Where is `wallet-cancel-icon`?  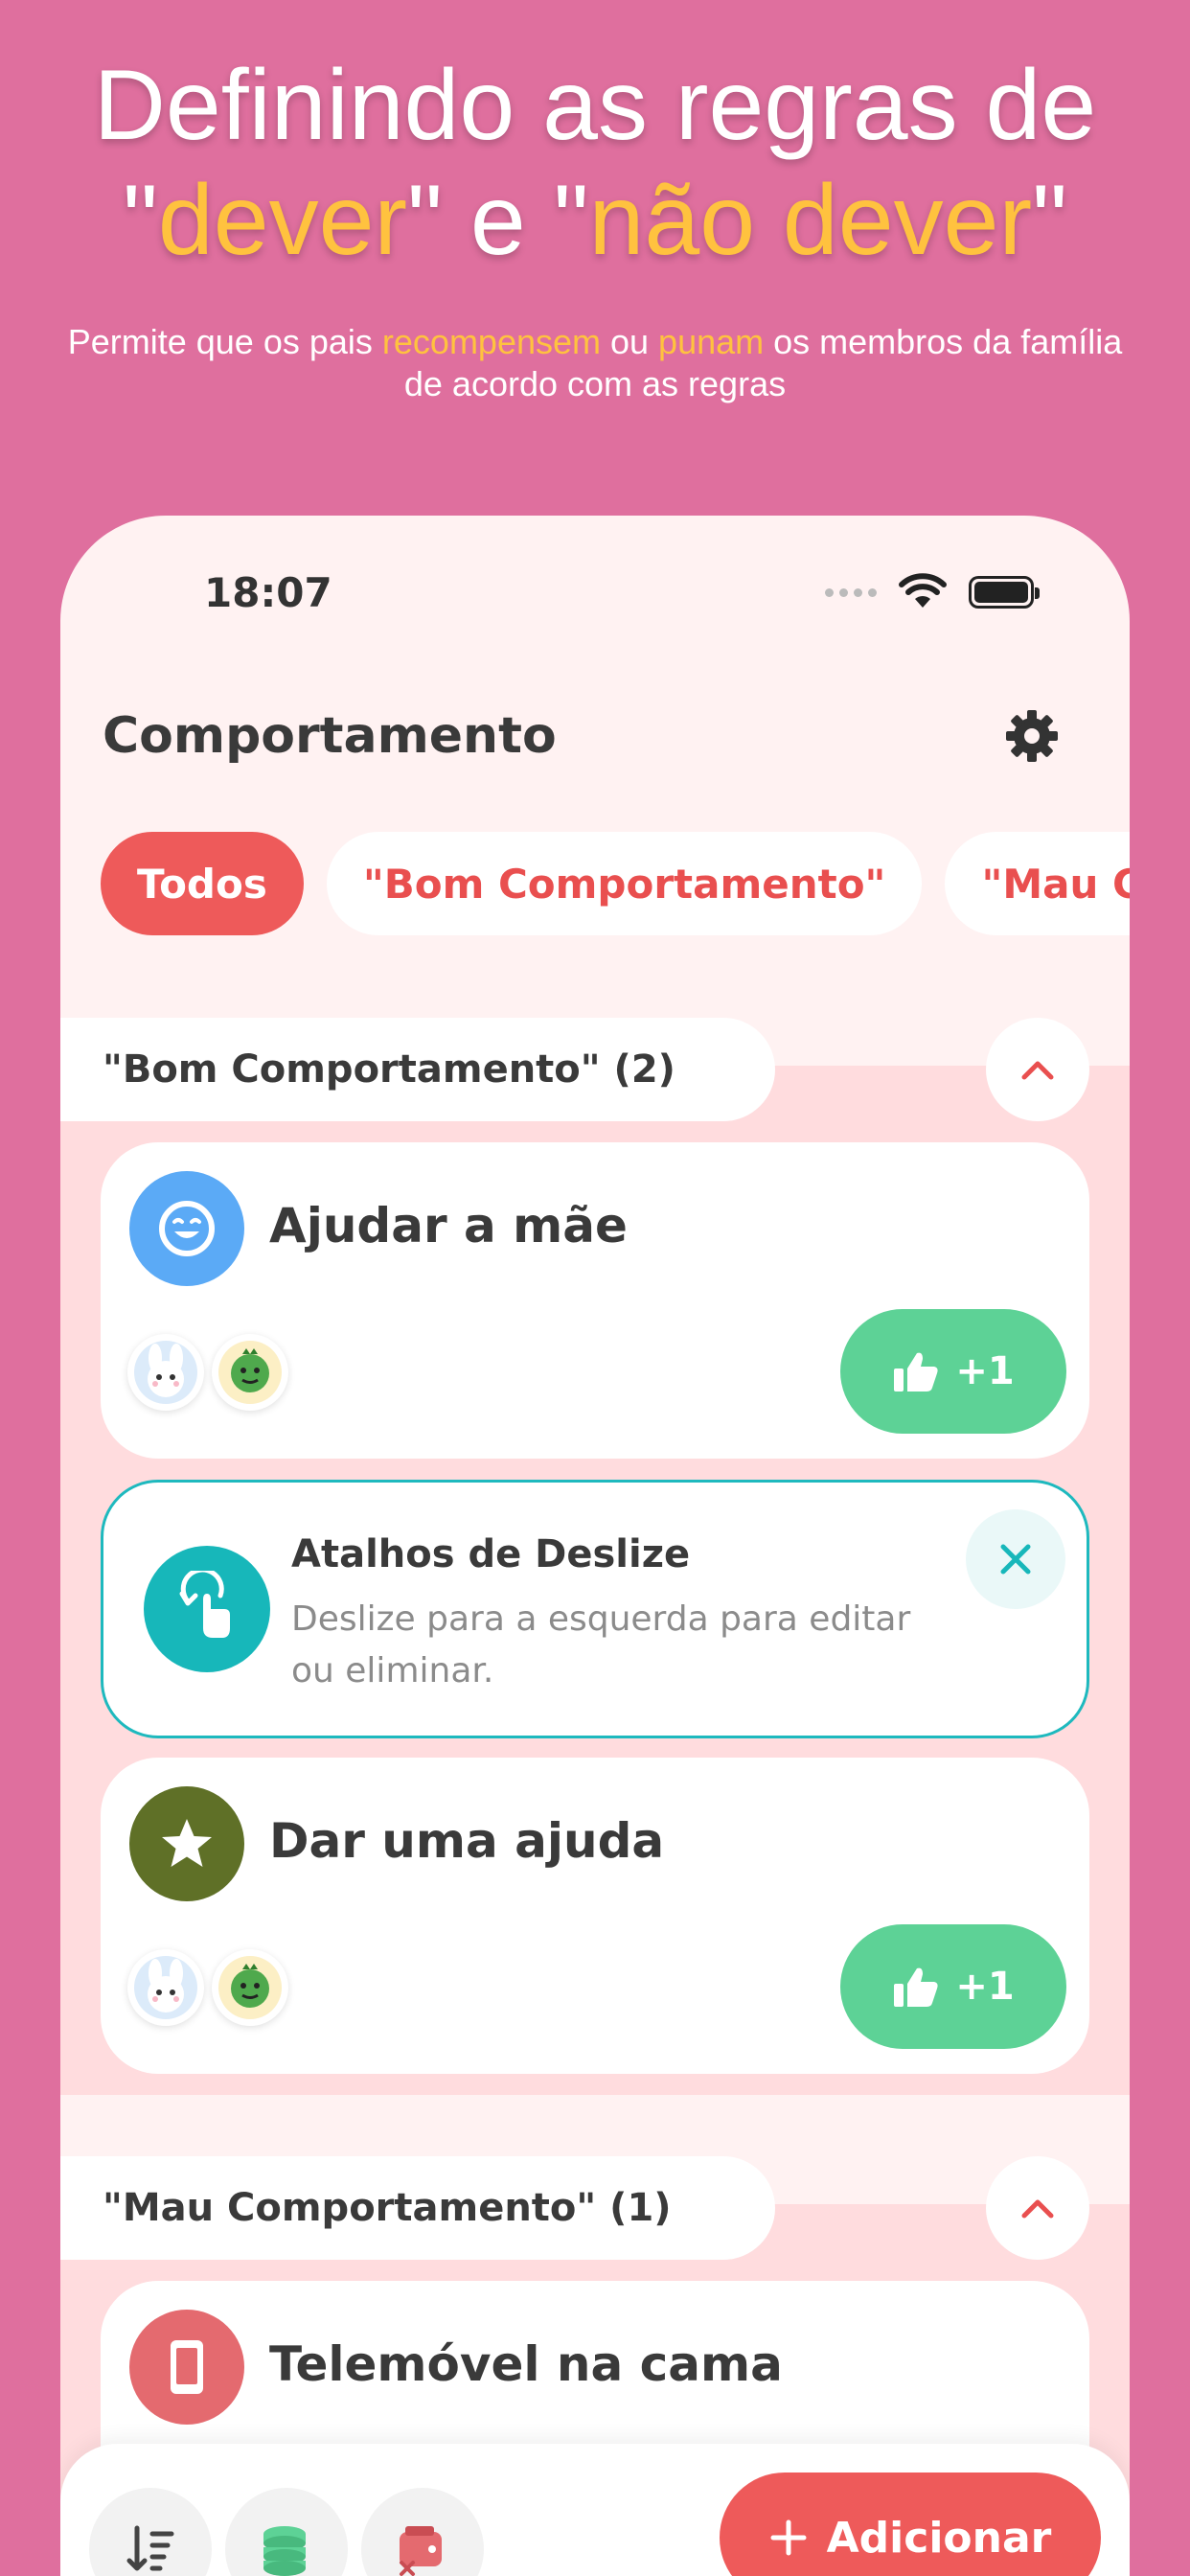
wallet-cancel-icon is located at coordinates (421, 2551).